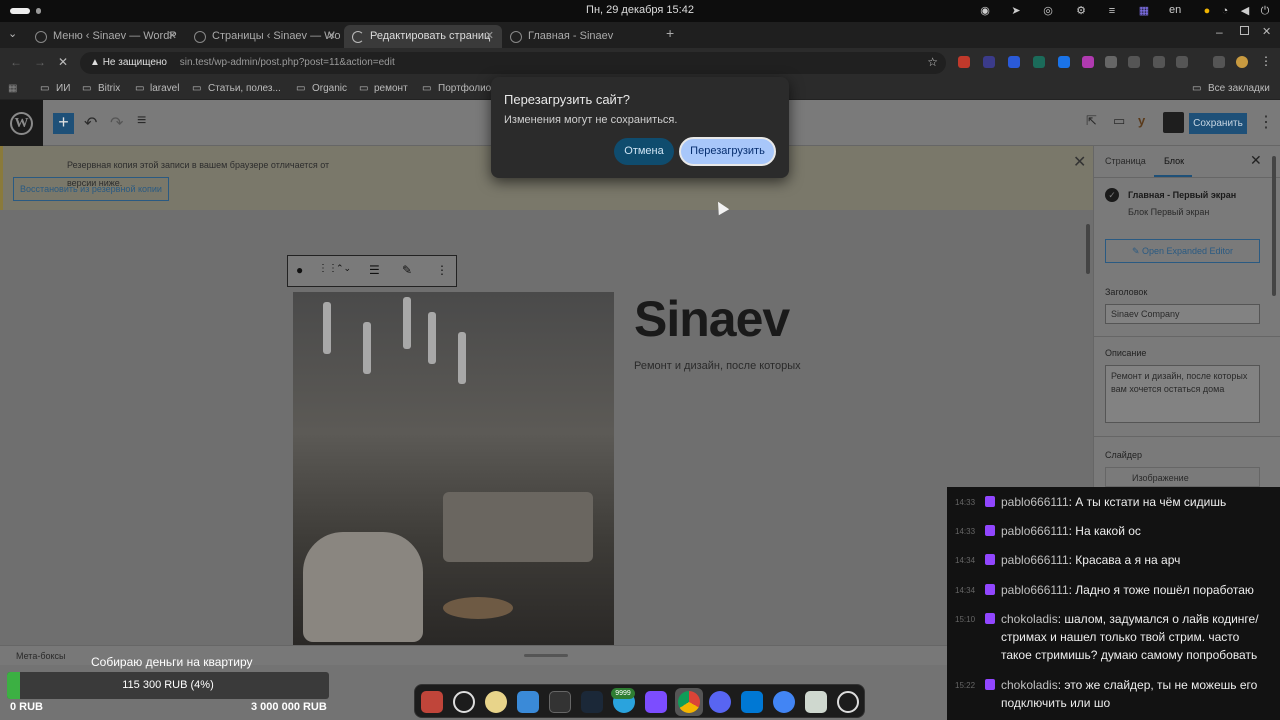 Image resolution: width=1280 pixels, height=720 pixels. I want to click on workspace-indicator-active, so click(20, 11).